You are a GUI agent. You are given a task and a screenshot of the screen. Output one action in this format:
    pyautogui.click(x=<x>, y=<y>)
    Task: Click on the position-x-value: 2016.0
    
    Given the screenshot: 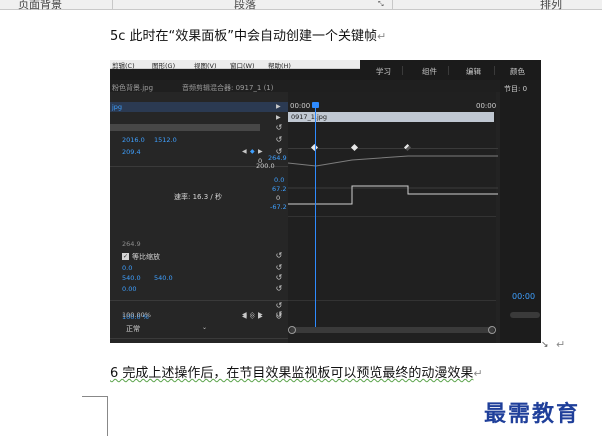 What is the action you would take?
    pyautogui.click(x=133, y=140)
    